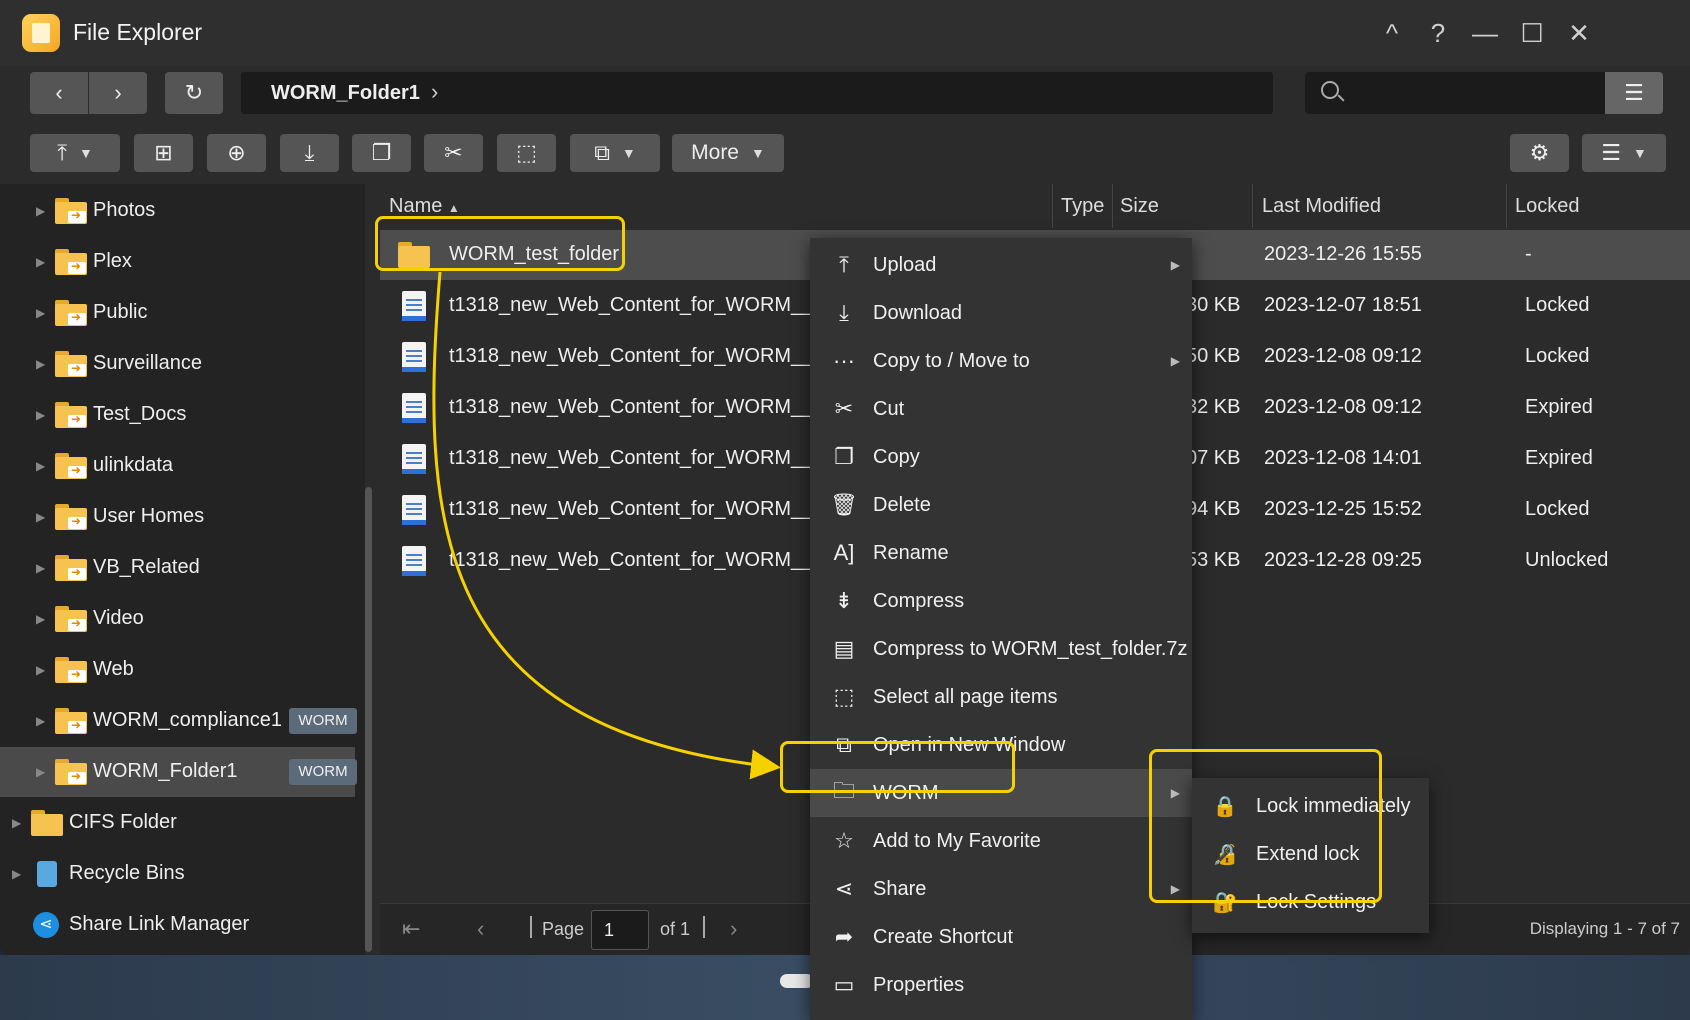 The width and height of the screenshot is (1690, 1020). What do you see at coordinates (309, 153) in the screenshot?
I see `download-button: ⤓` at bounding box center [309, 153].